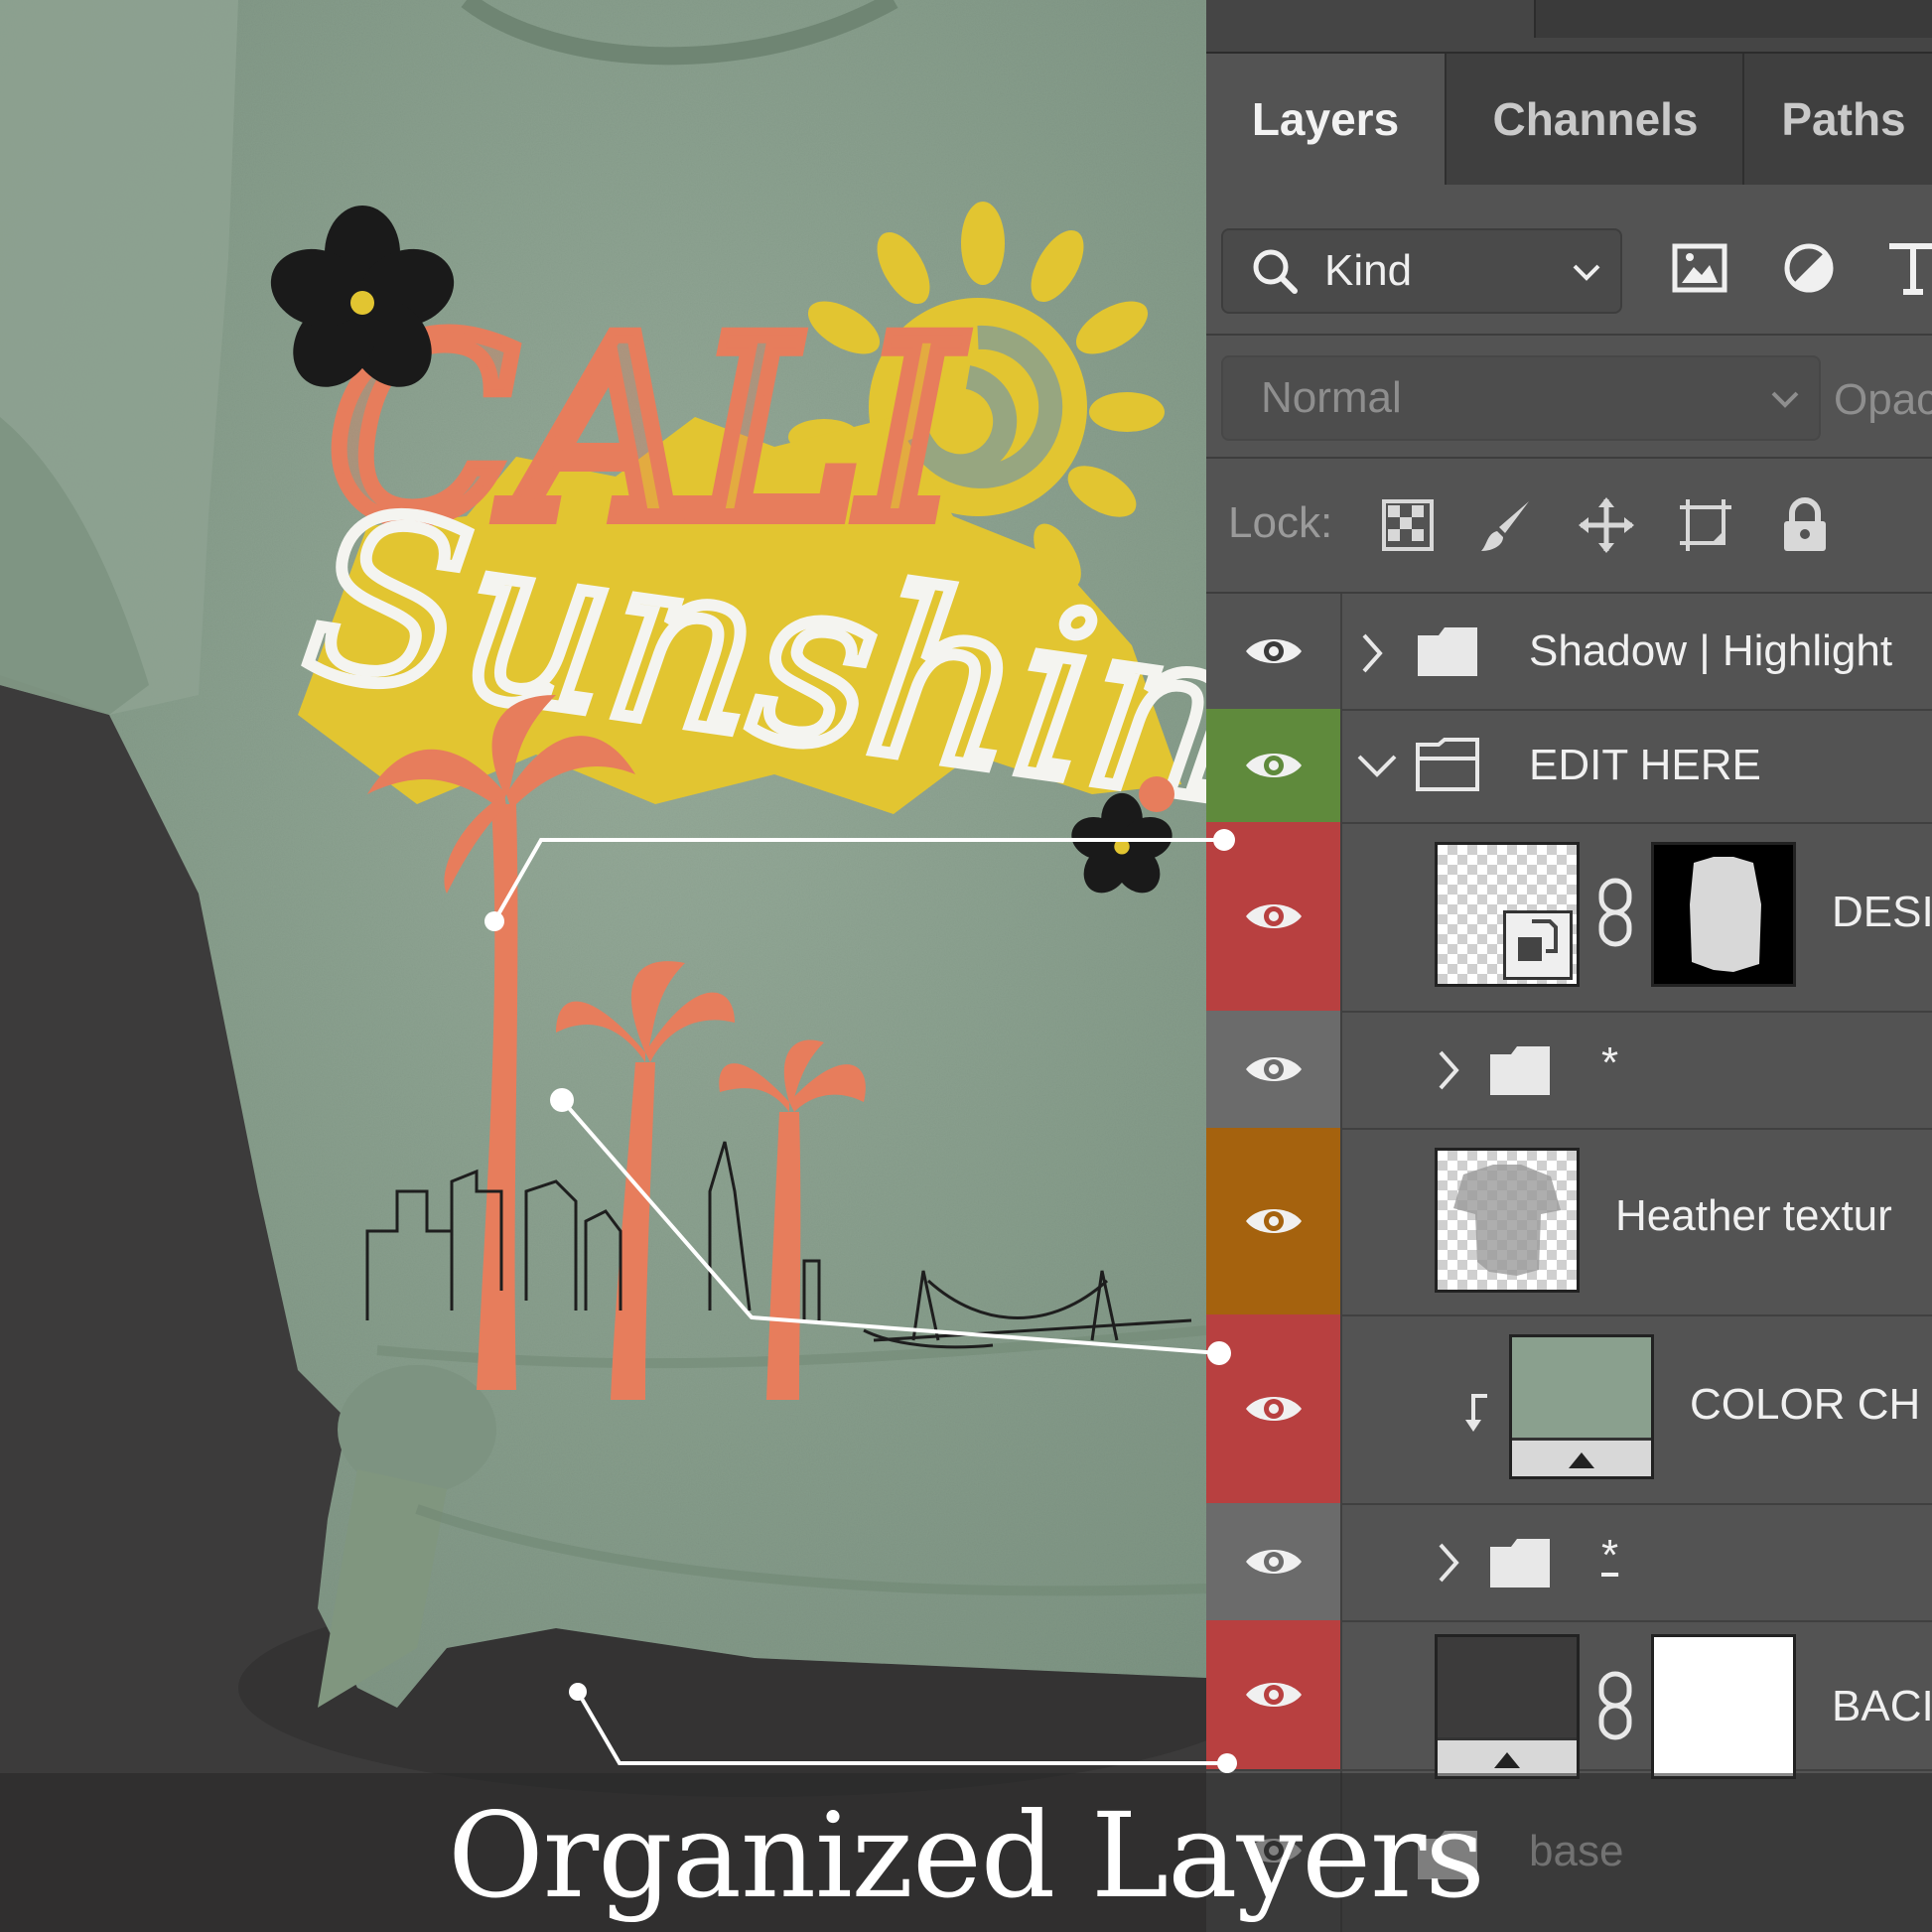 This screenshot has width=1932, height=1932. Describe the element at coordinates (1607, 525) in the screenshot. I see `lock-position-icon` at that location.